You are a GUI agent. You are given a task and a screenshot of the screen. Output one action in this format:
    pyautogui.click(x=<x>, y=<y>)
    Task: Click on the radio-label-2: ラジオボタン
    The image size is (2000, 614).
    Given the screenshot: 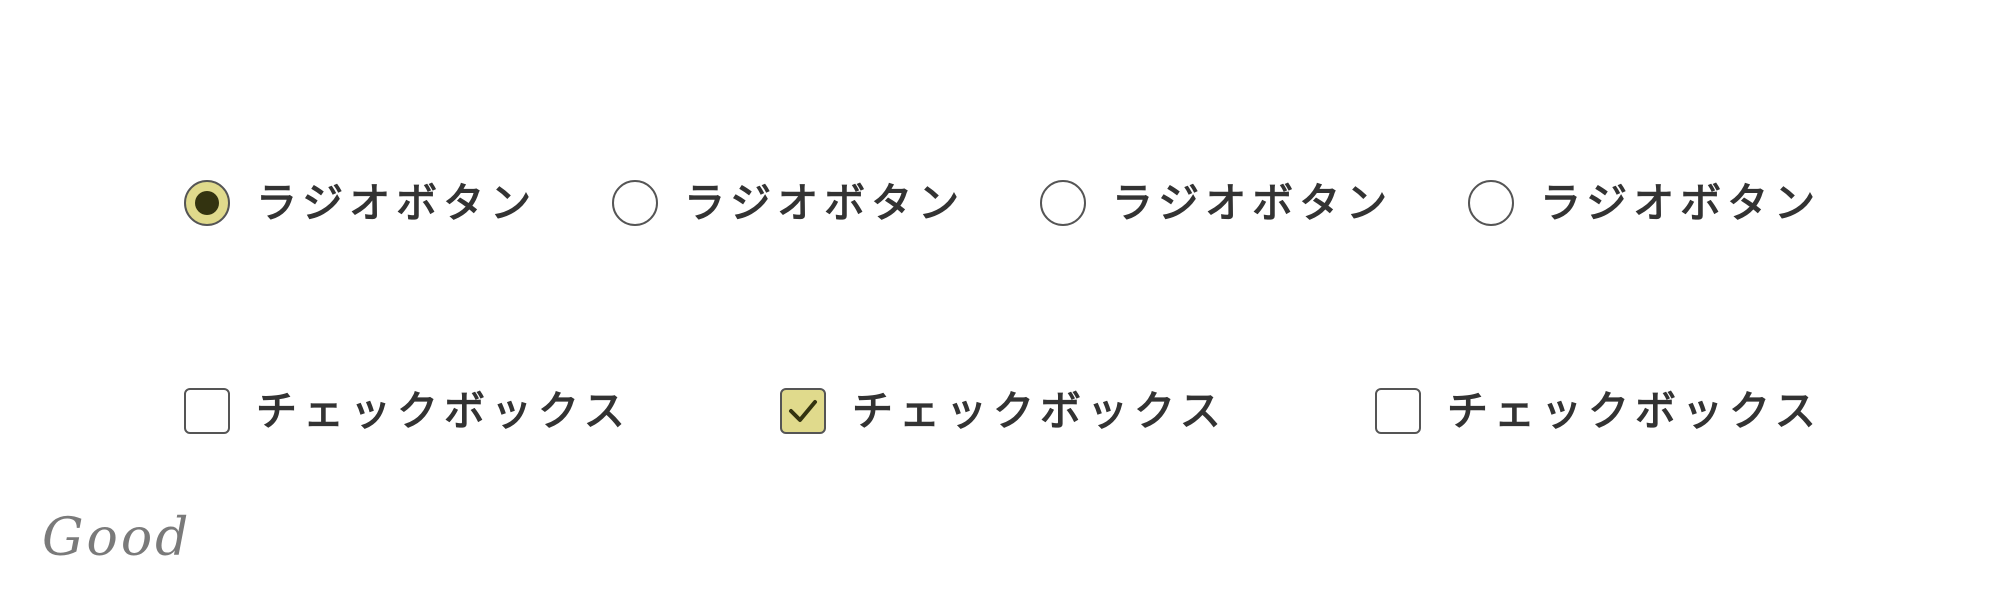 What is the action you would take?
    pyautogui.click(x=825, y=202)
    